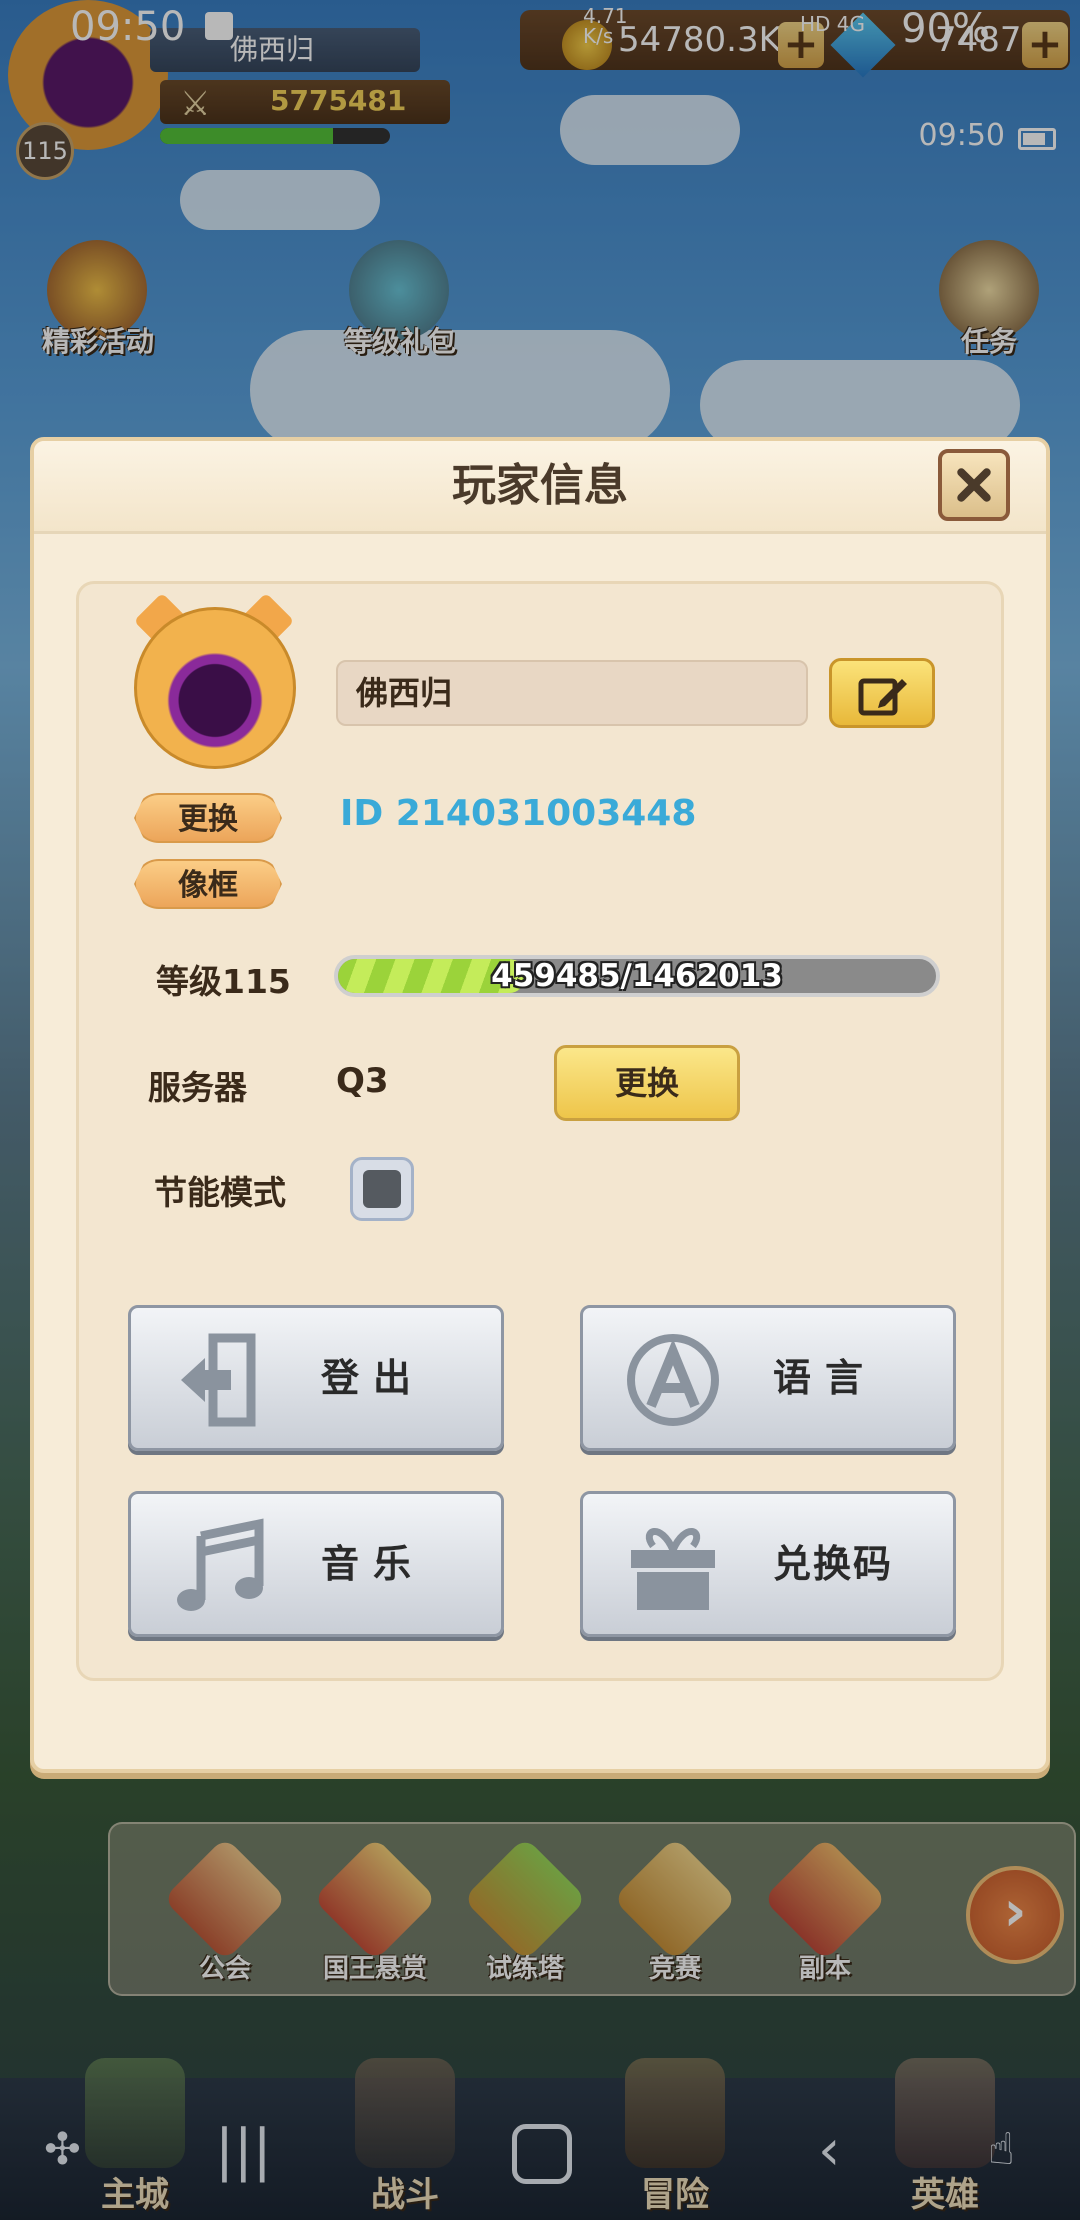  I want to click on energy-saving-label: 节能模式, so click(220, 1192).